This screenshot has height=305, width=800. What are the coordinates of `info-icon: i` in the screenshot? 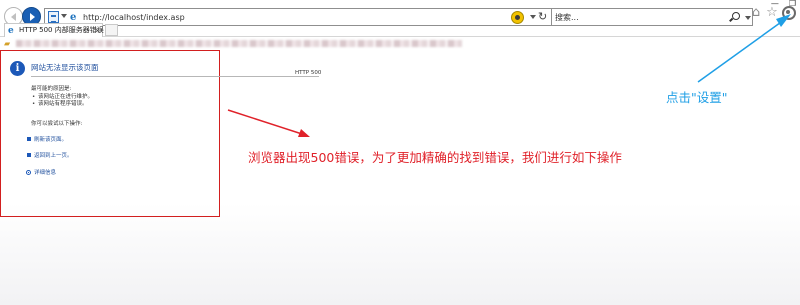 It's located at (17, 68).